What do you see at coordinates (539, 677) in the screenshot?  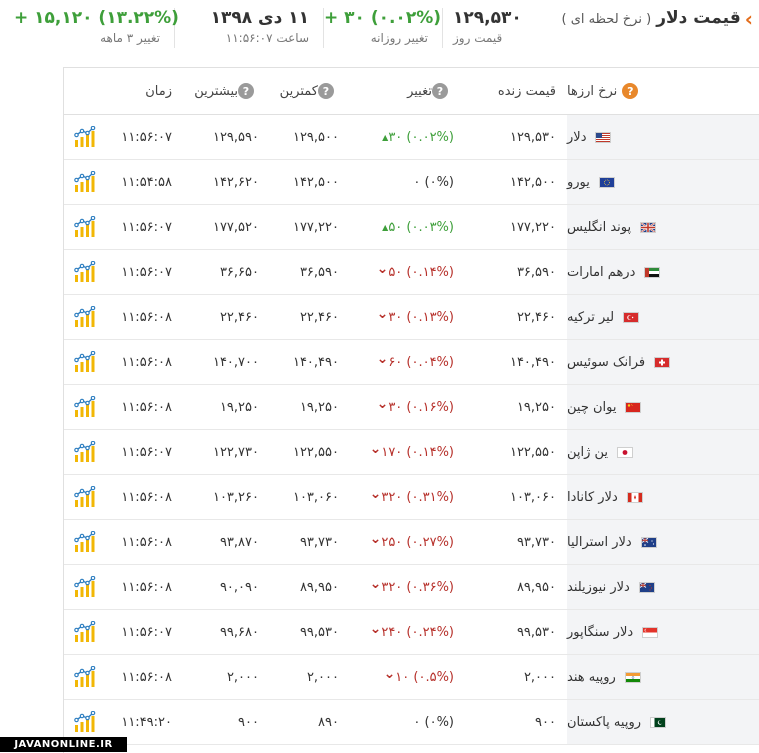 I see `live-price: ۲,۰۰۰` at bounding box center [539, 677].